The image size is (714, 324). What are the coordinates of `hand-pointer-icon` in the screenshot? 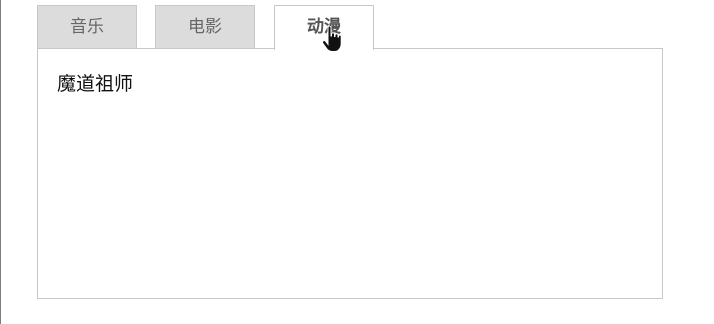 It's located at (332, 39).